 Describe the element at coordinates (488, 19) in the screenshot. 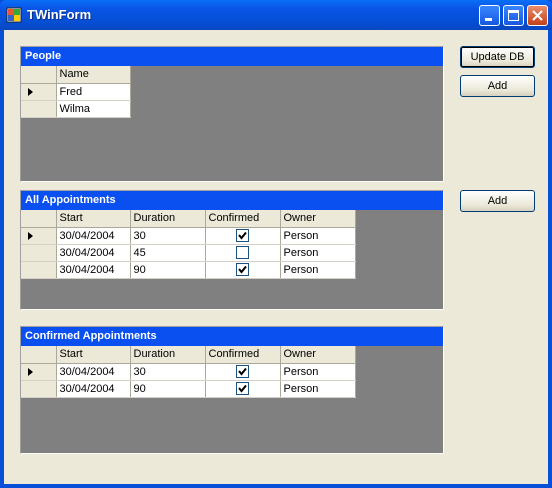

I see `minimize-icon` at that location.